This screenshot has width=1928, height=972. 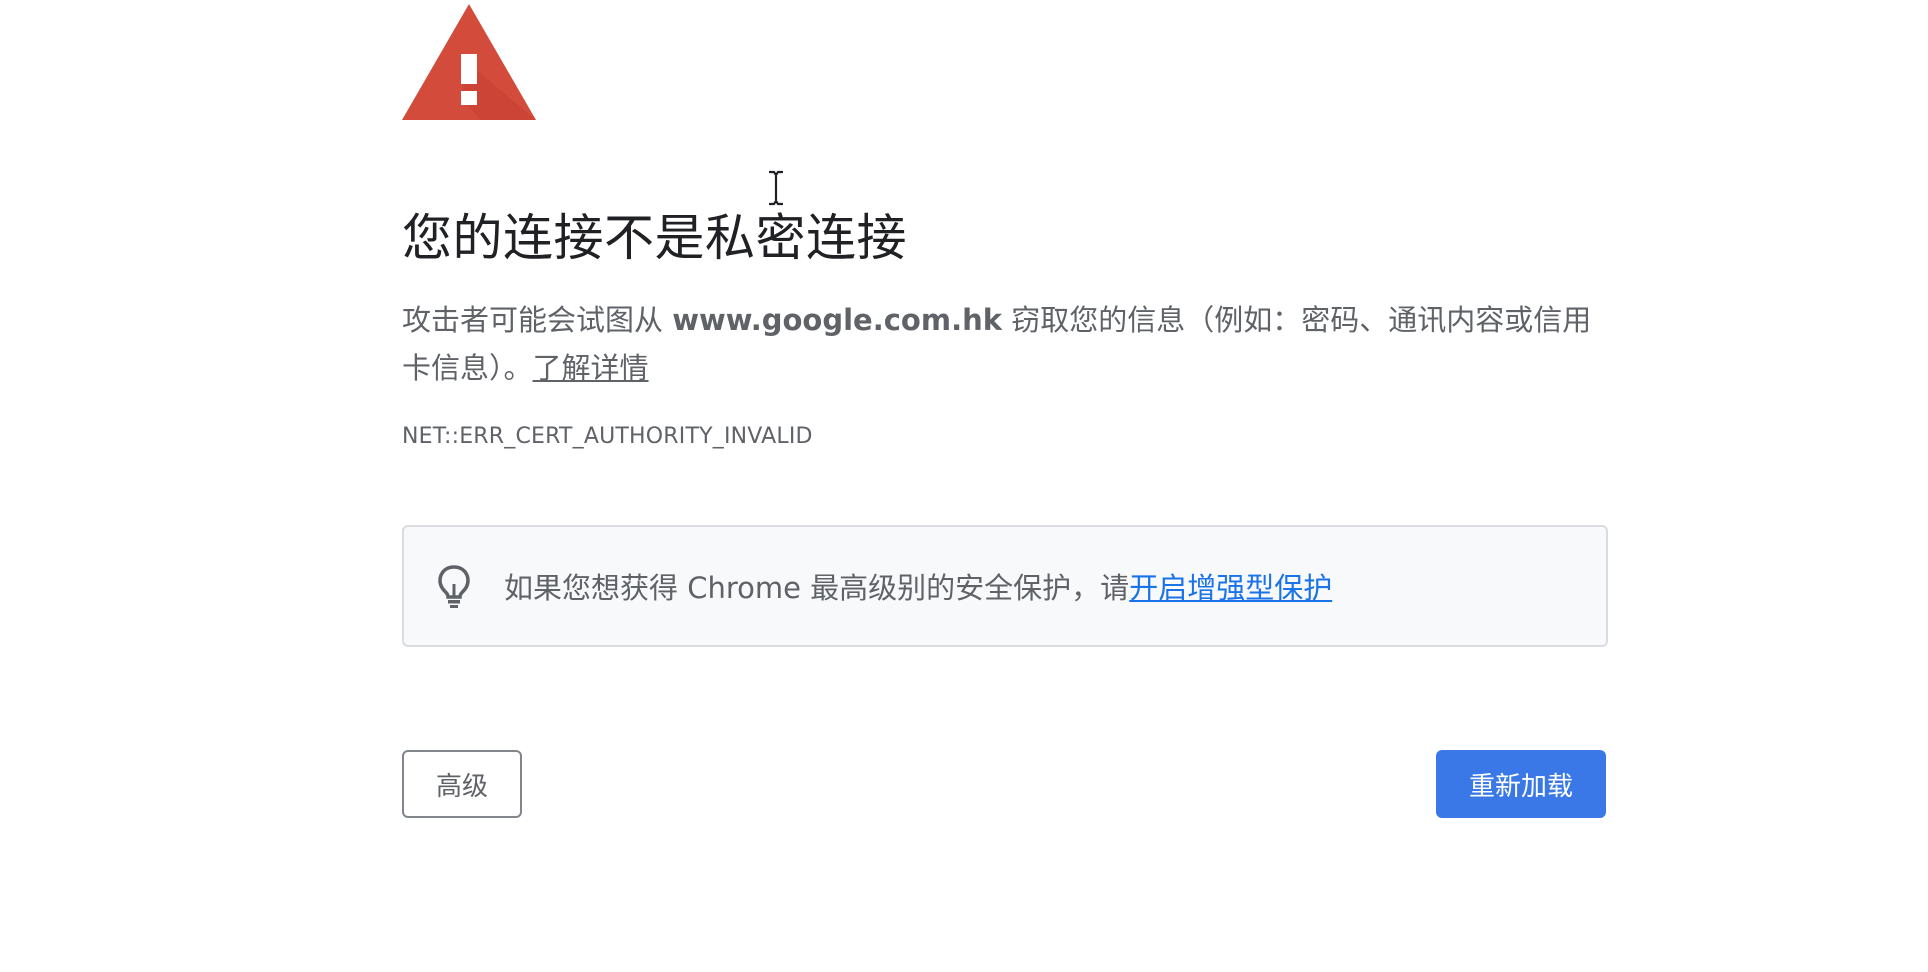 What do you see at coordinates (817, 588) in the screenshot?
I see `promo-message: 如果您想获得 Chrome 最高级别的安全保护，请` at bounding box center [817, 588].